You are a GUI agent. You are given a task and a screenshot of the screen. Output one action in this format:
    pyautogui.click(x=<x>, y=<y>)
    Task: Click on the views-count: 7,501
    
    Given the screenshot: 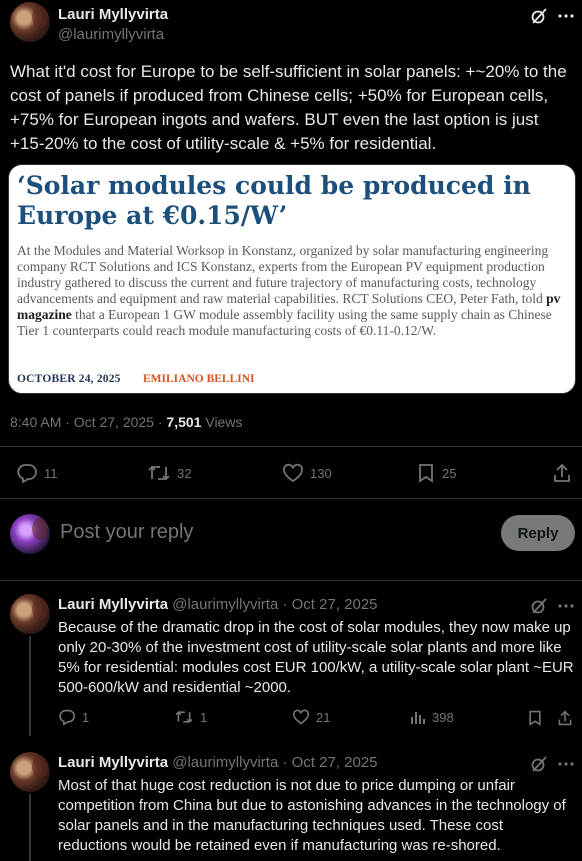 What is the action you would take?
    pyautogui.click(x=184, y=422)
    